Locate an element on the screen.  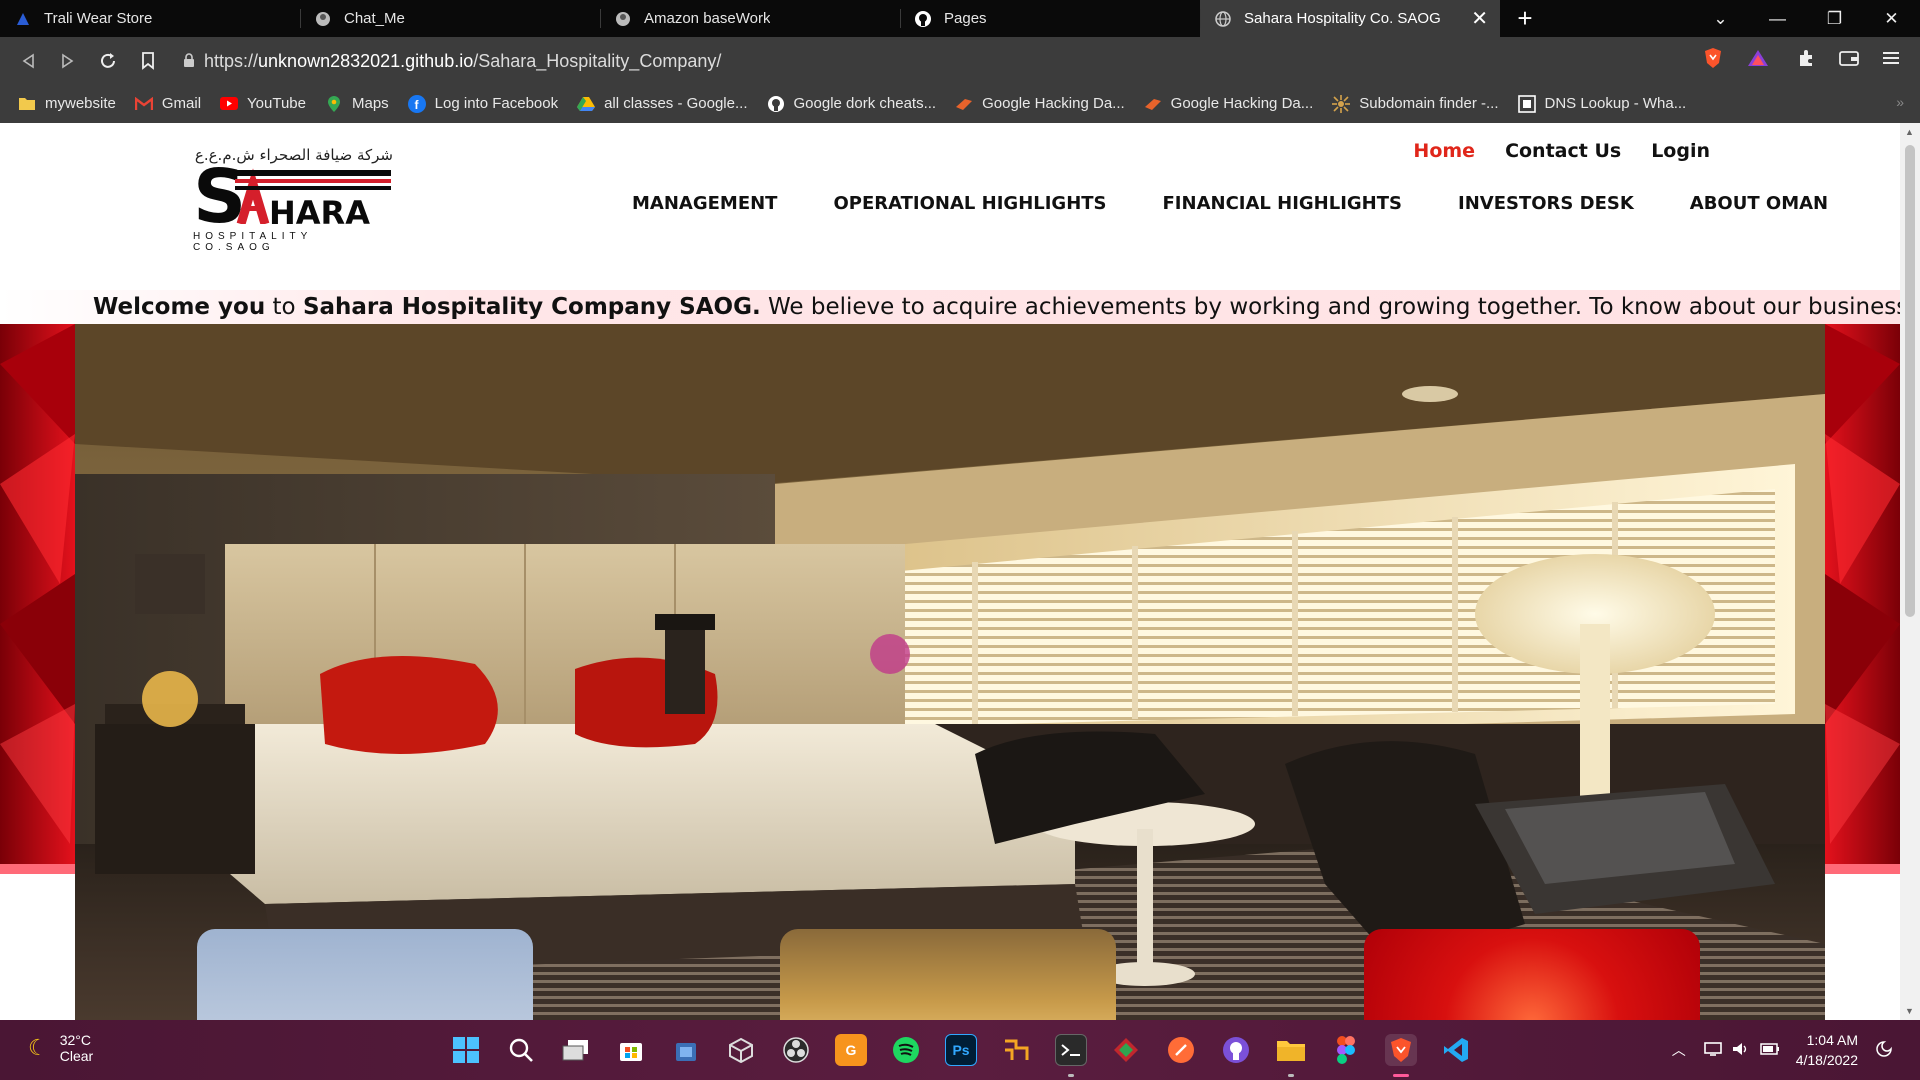
scroll-down-icon: ▼ is located at coordinates (1909, 1011).